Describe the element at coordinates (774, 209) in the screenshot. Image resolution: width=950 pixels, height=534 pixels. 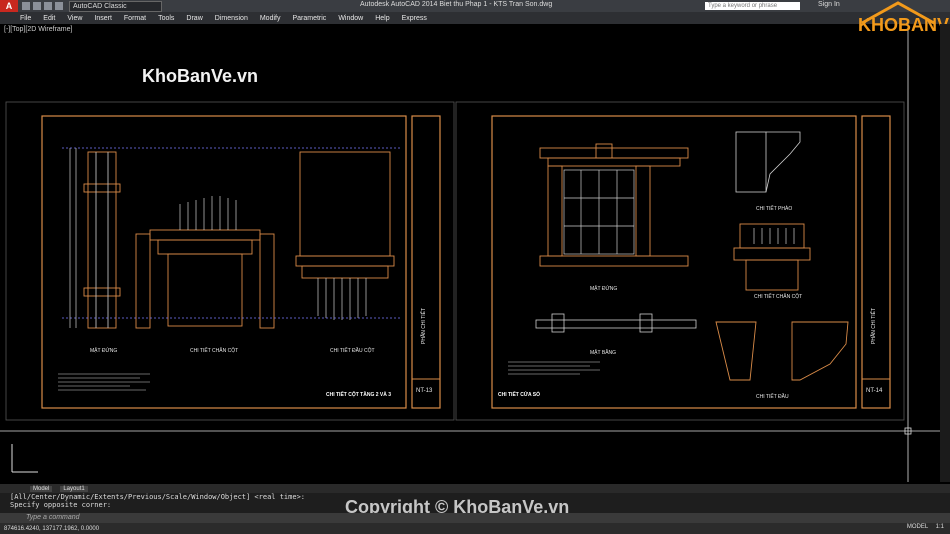
I see `sheet2-label-cornice: CHI TIẾT PHÀO` at that location.